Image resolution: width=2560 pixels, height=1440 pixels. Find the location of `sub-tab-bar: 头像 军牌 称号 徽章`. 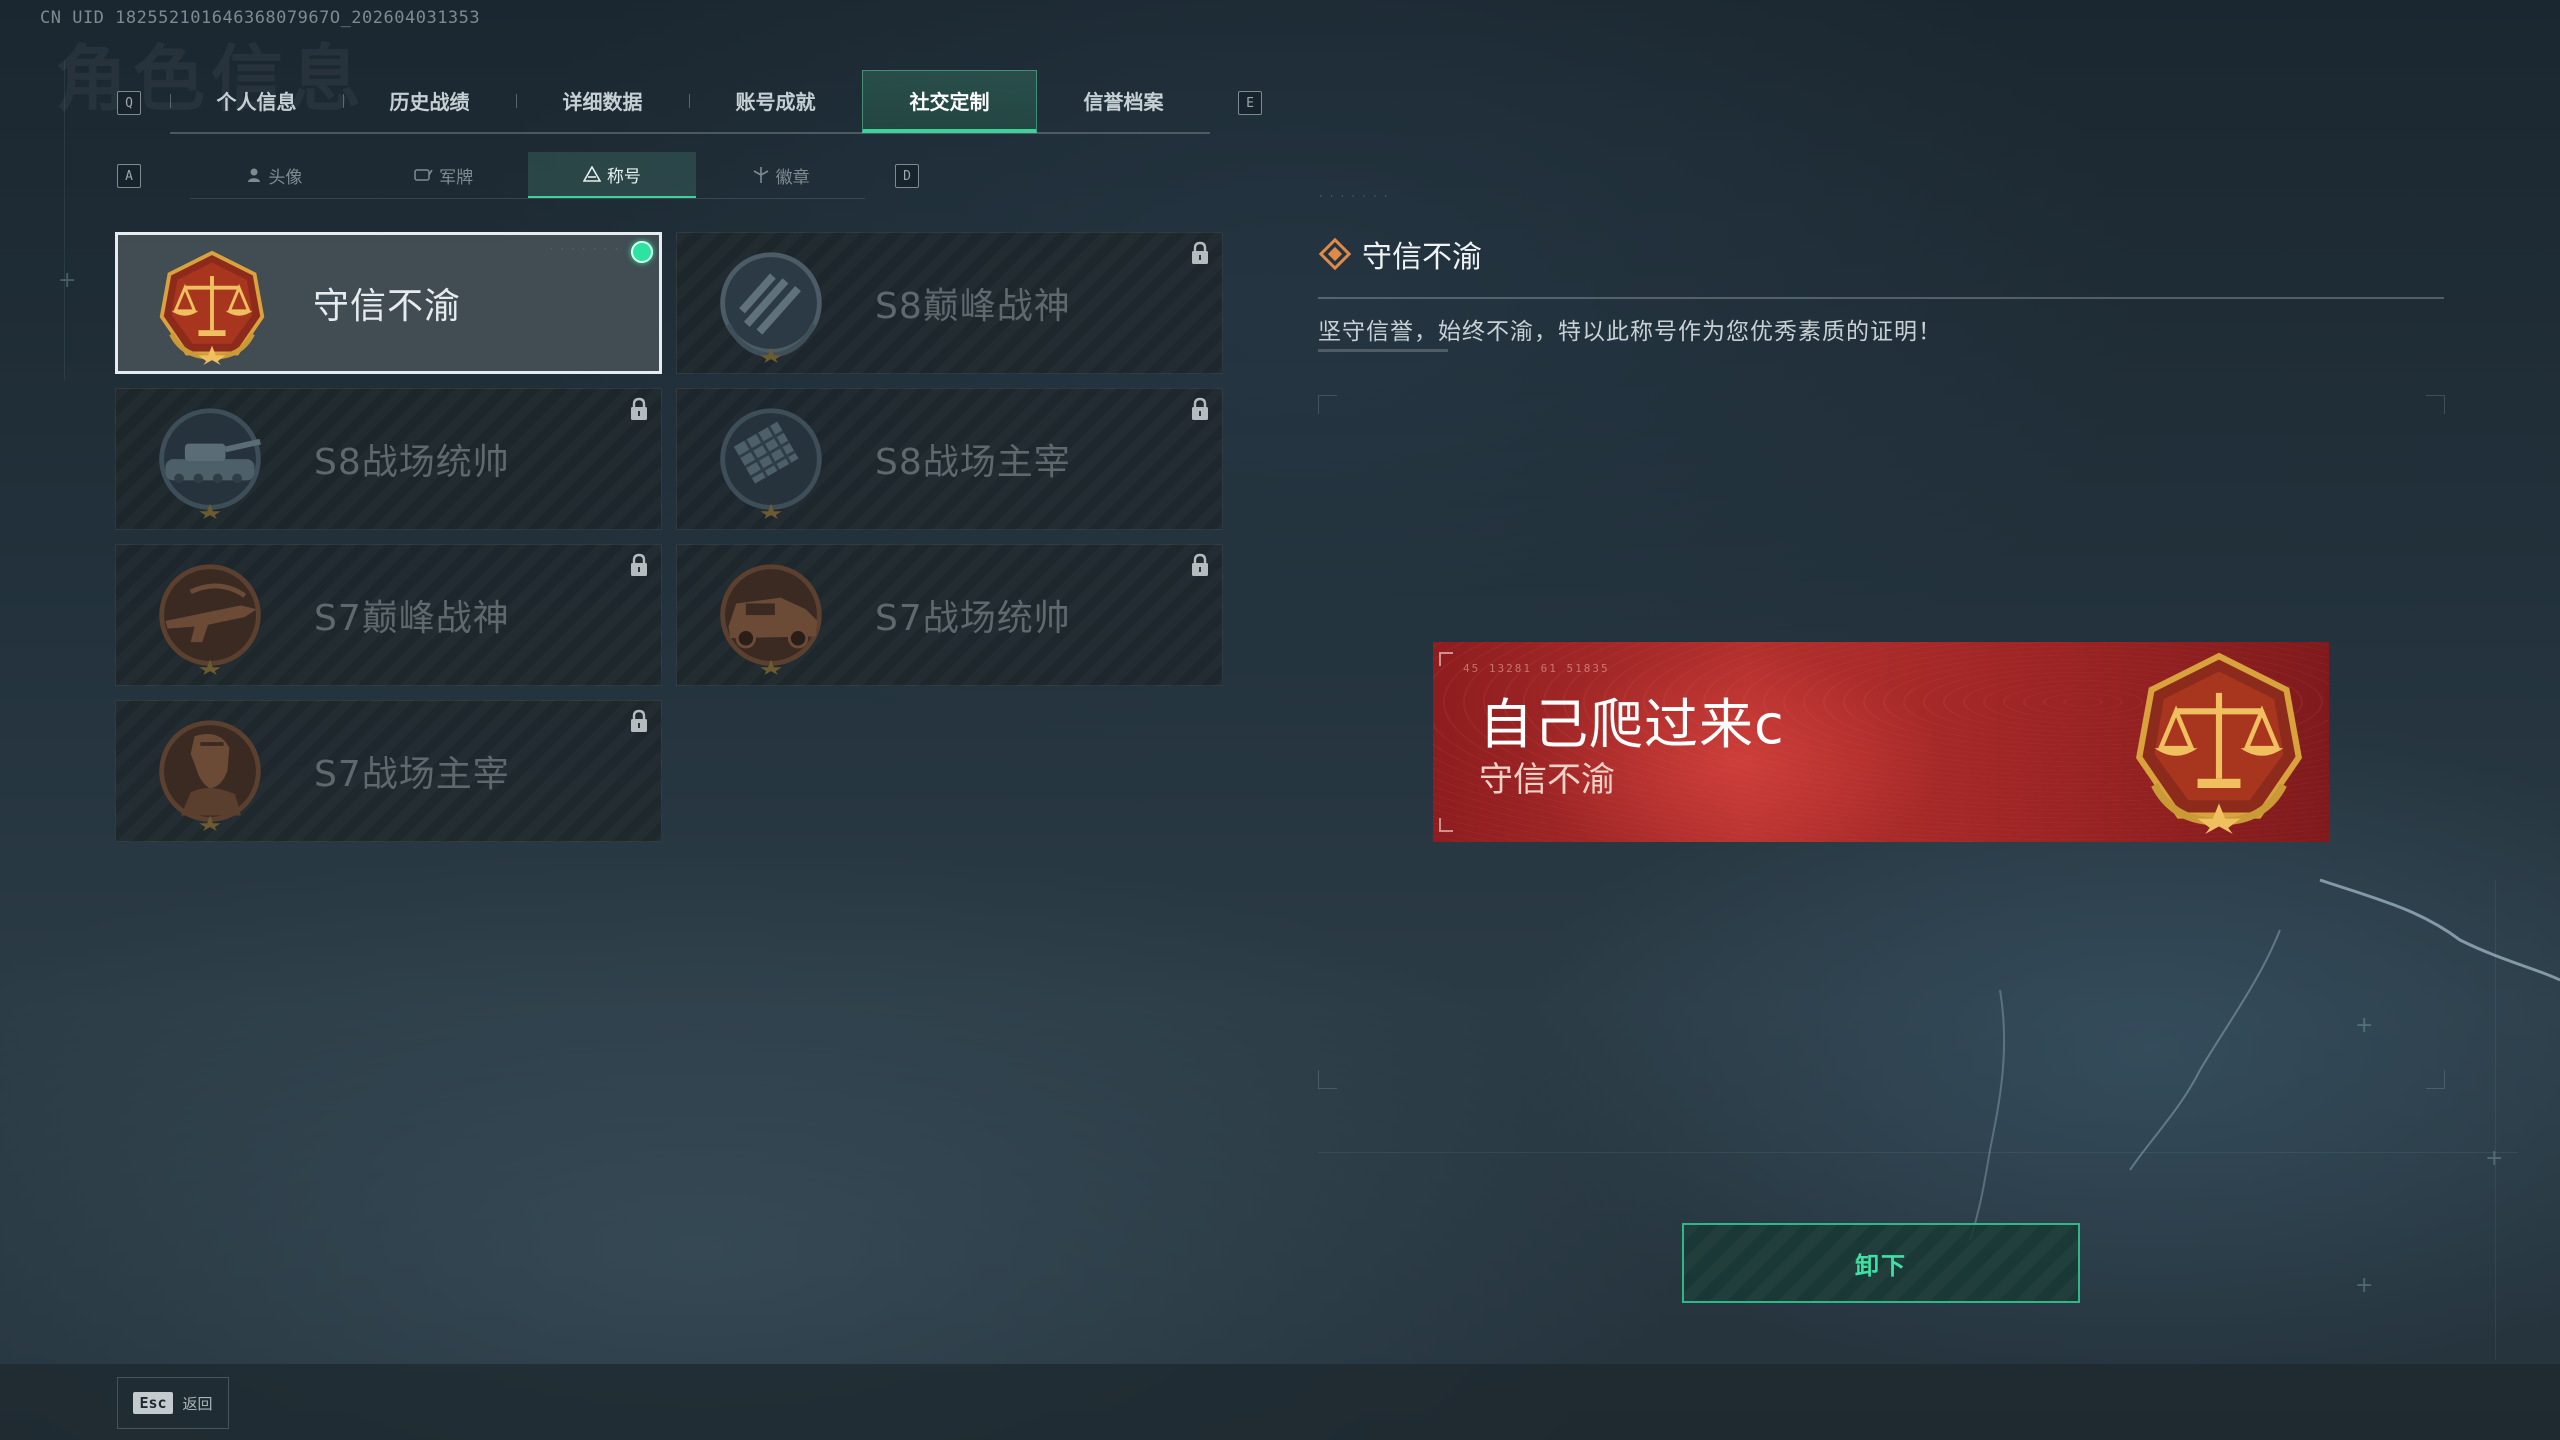

sub-tab-bar: 头像 军牌 称号 徽章 is located at coordinates (527, 175).